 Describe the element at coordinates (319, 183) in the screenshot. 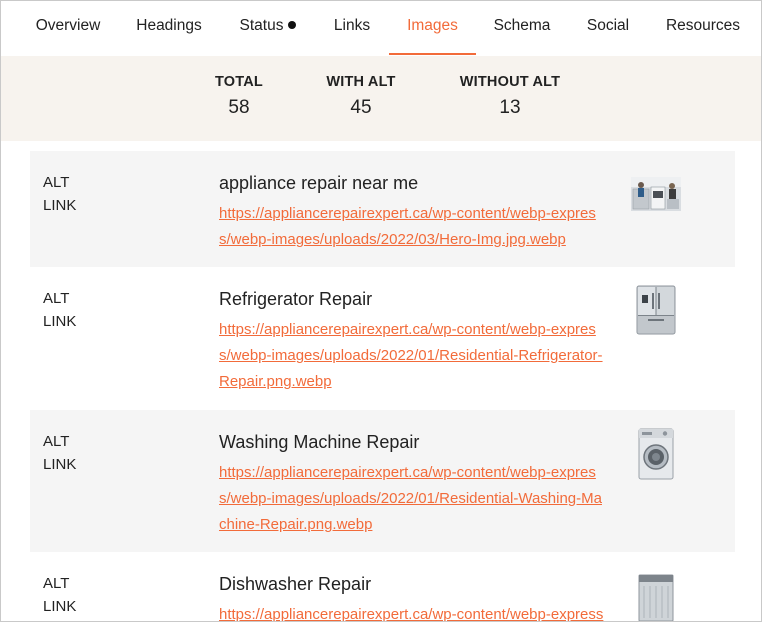

I see `image-alt-text: appliance repair near me` at that location.